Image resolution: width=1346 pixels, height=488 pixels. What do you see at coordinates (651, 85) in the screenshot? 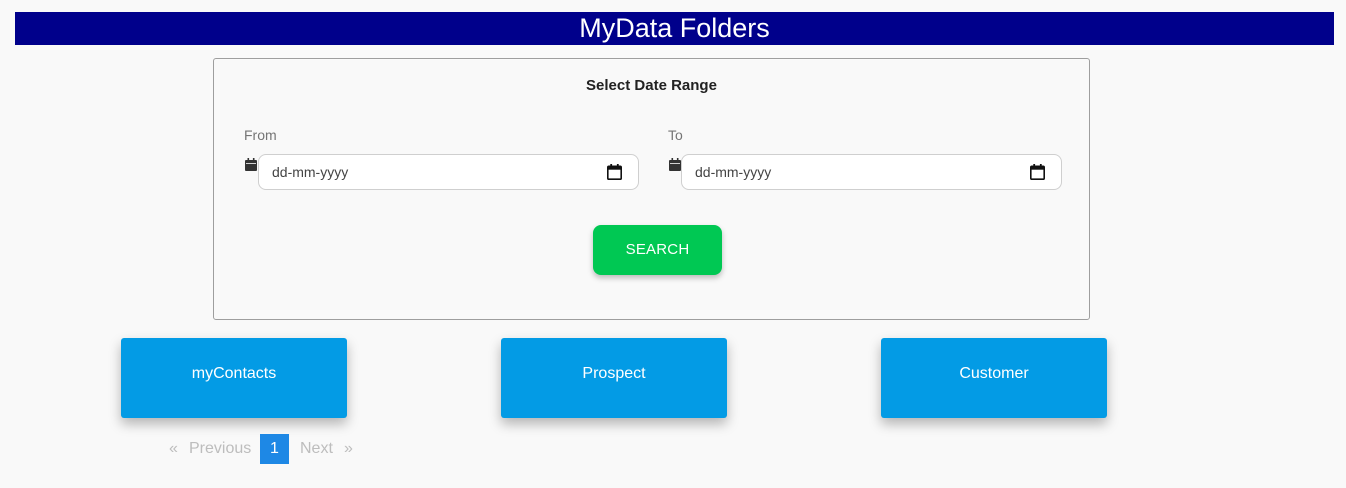
I see `panel-heading: Select Date Range` at bounding box center [651, 85].